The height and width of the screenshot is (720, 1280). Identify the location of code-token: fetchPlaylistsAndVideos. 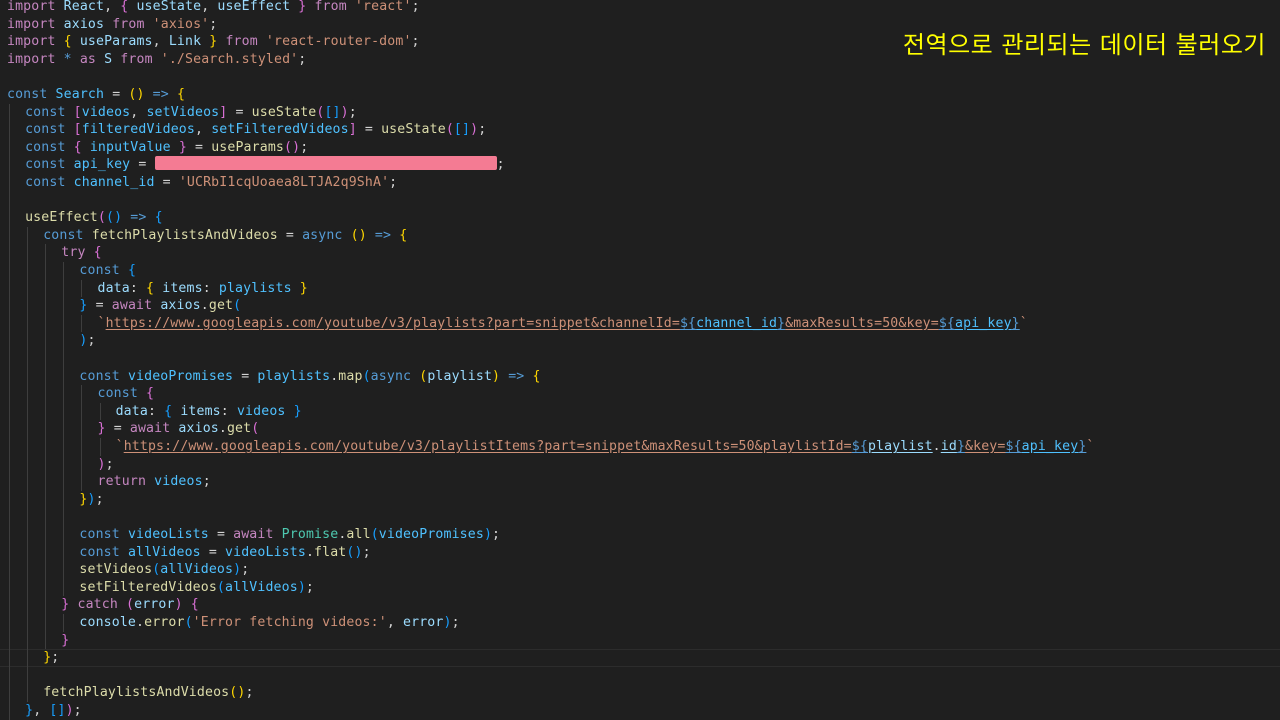
(184, 235).